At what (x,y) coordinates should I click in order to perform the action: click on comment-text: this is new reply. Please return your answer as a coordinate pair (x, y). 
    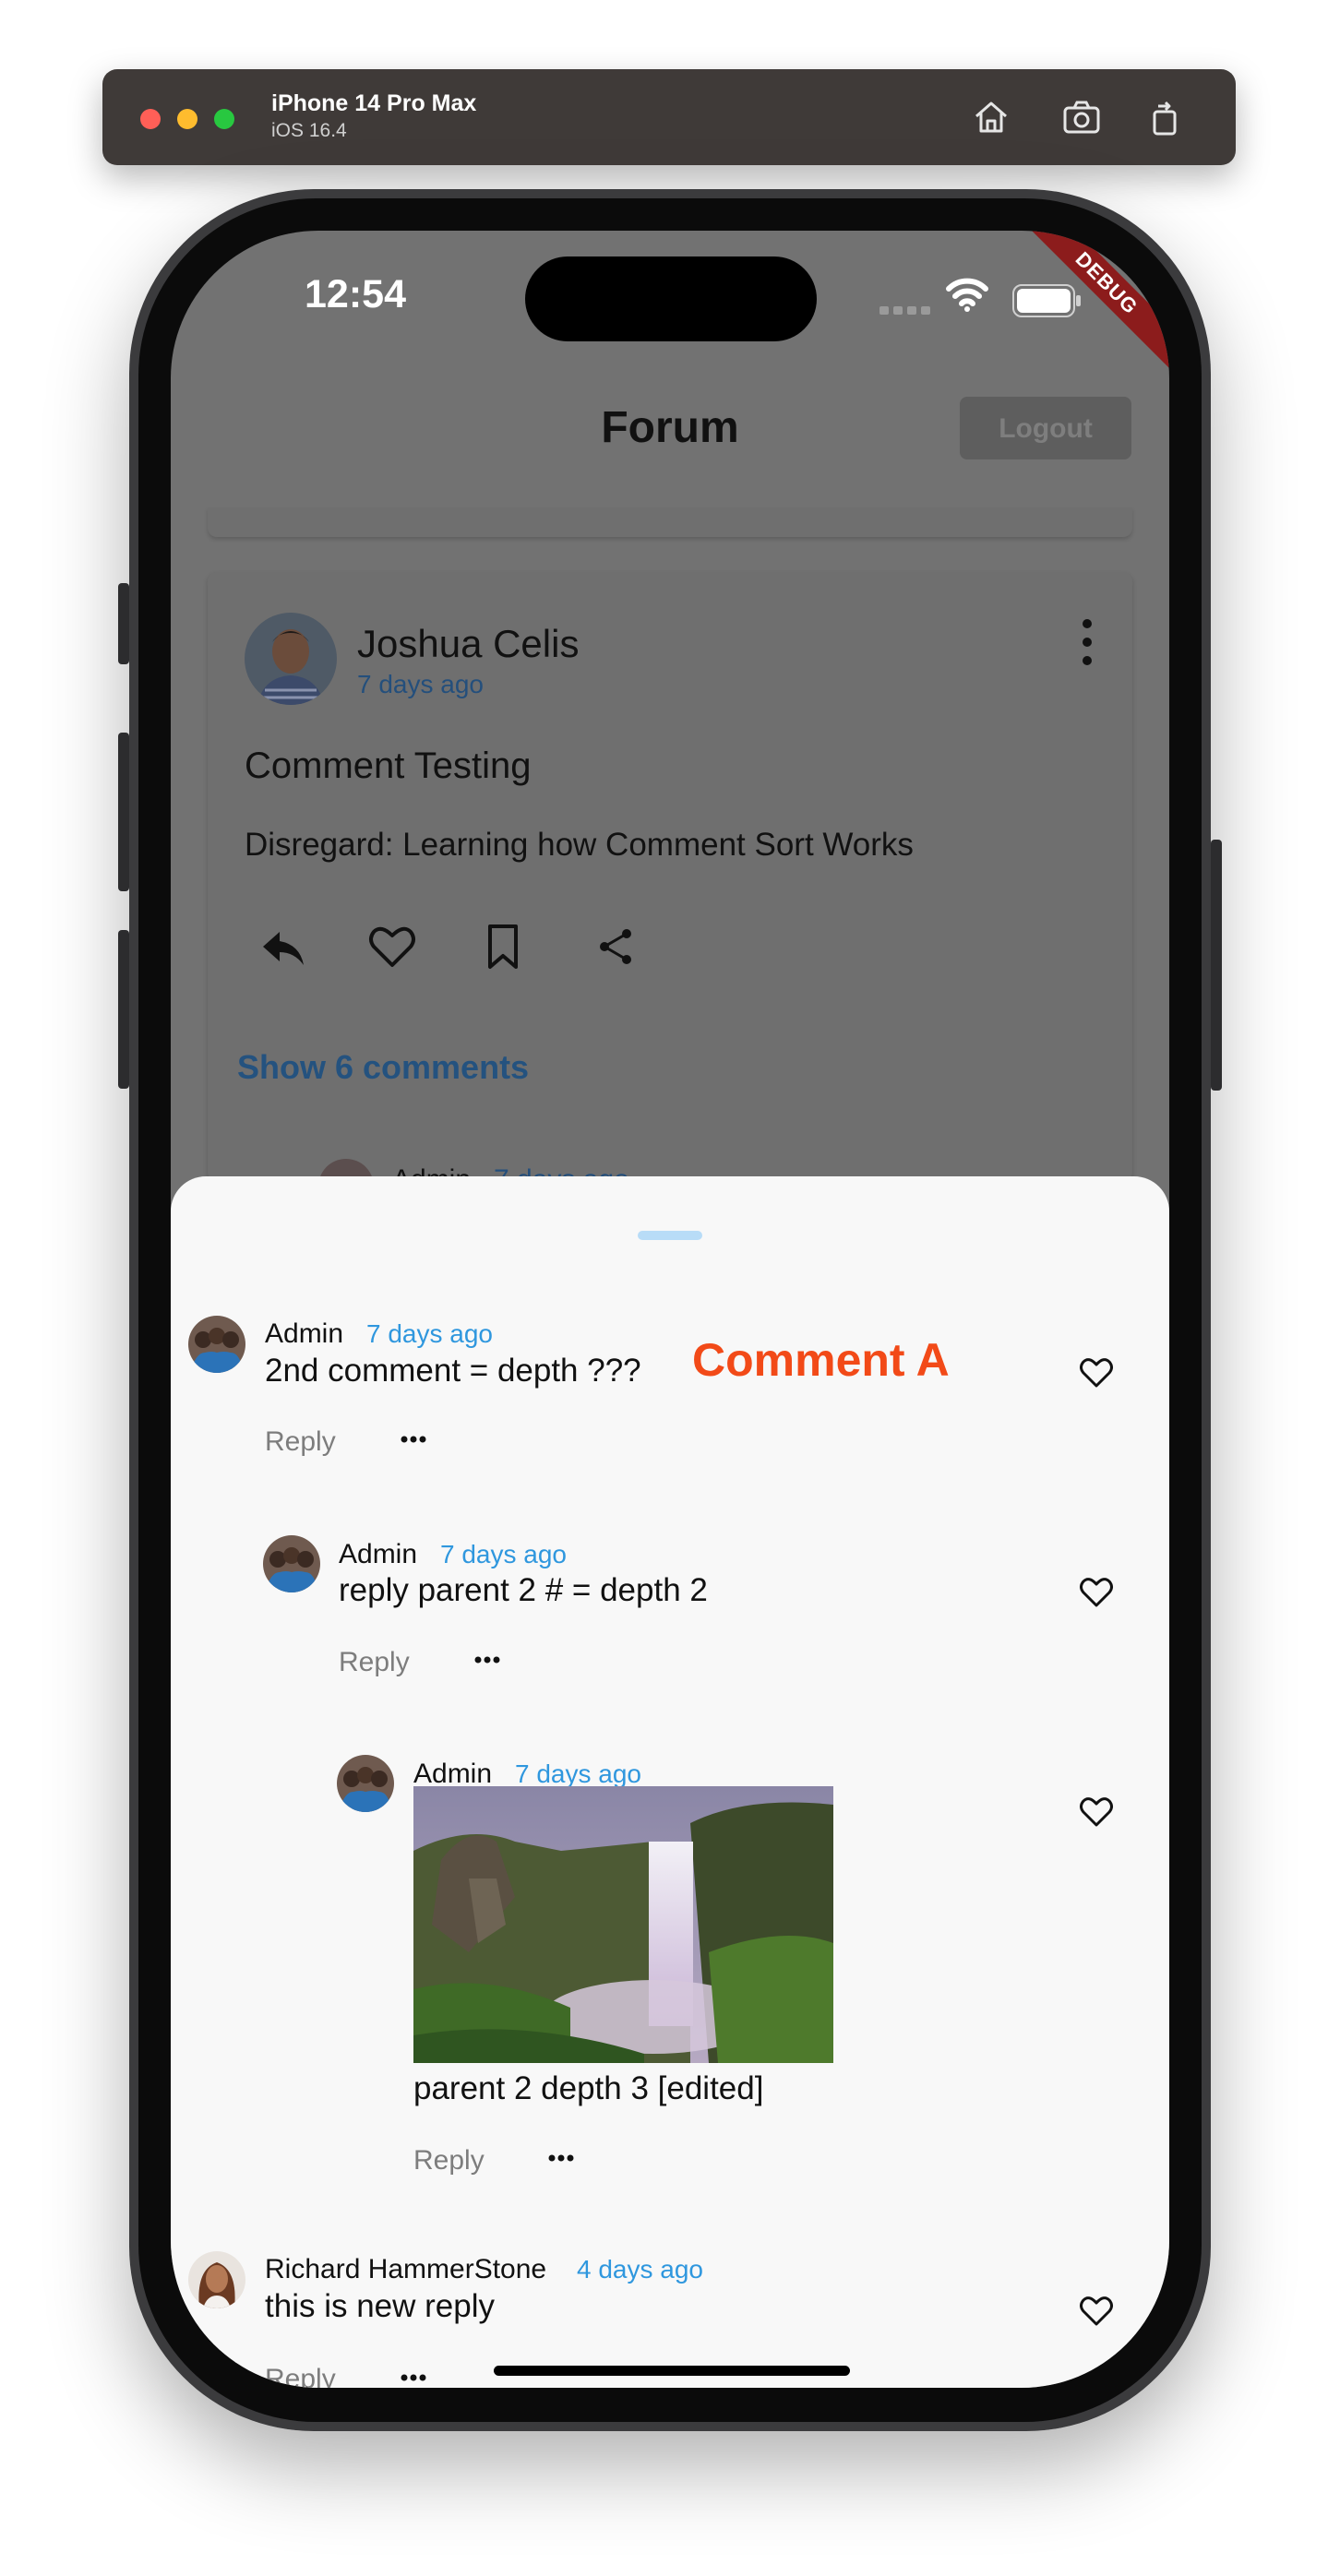
    Looking at the image, I should click on (380, 2306).